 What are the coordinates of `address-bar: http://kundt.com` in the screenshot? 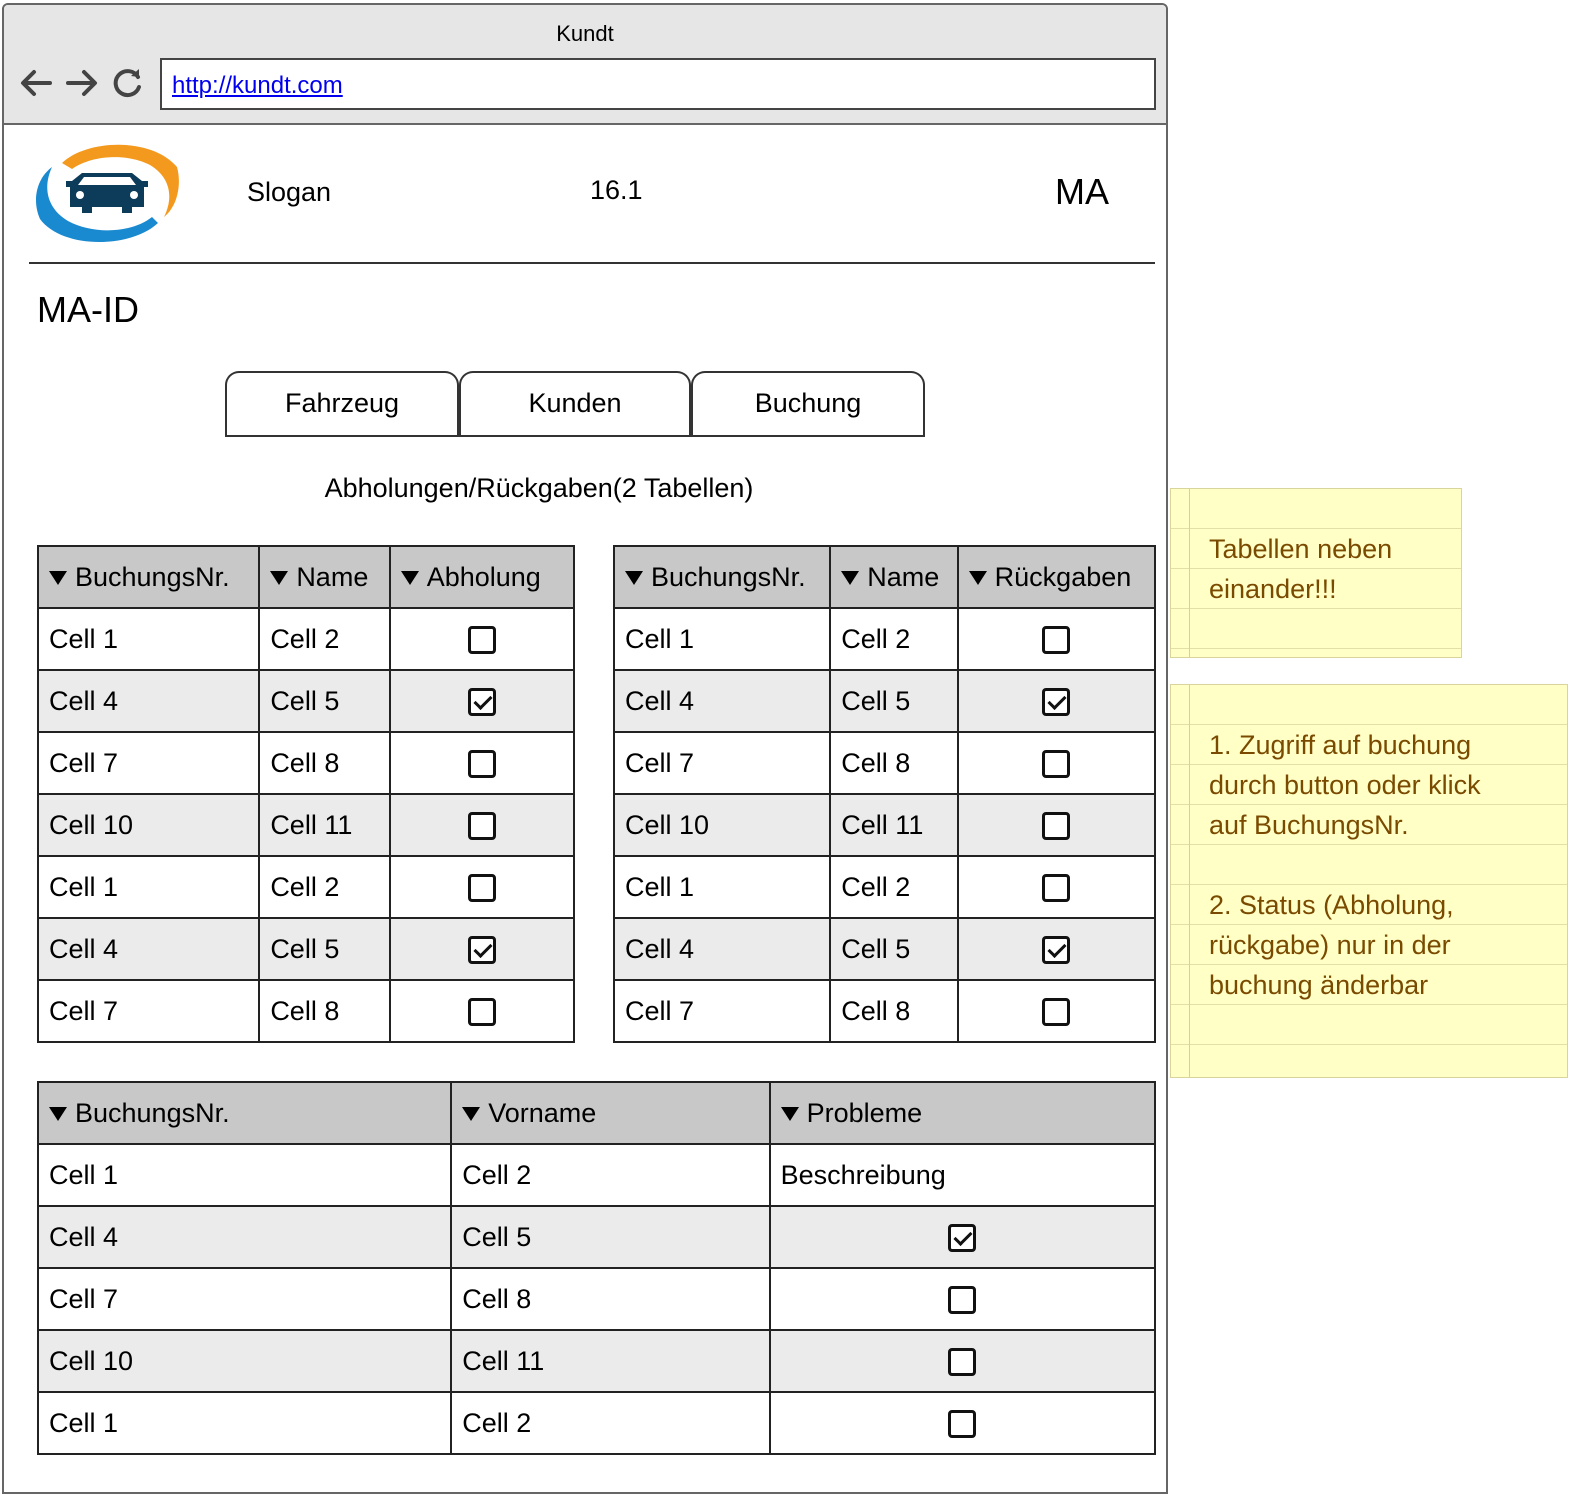 It's located at (658, 84).